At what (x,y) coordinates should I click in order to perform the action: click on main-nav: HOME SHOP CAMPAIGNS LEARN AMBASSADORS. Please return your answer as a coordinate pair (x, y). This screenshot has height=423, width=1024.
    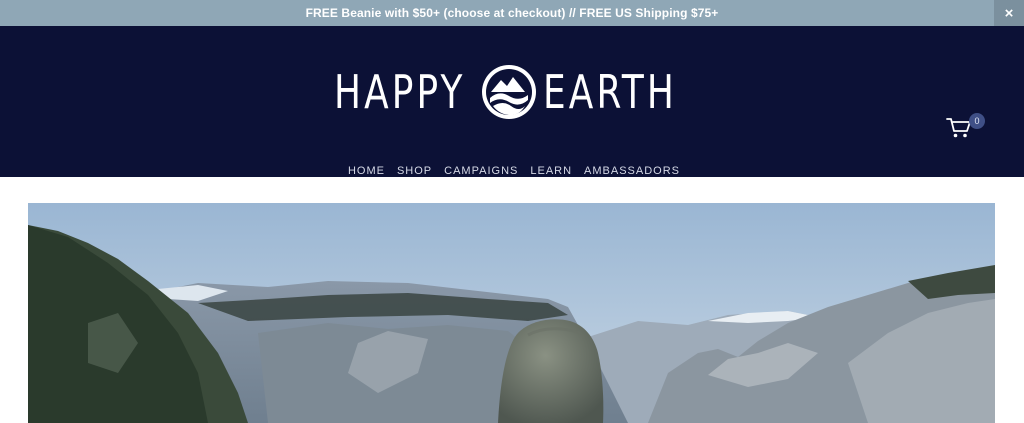
    Looking at the image, I should click on (512, 171).